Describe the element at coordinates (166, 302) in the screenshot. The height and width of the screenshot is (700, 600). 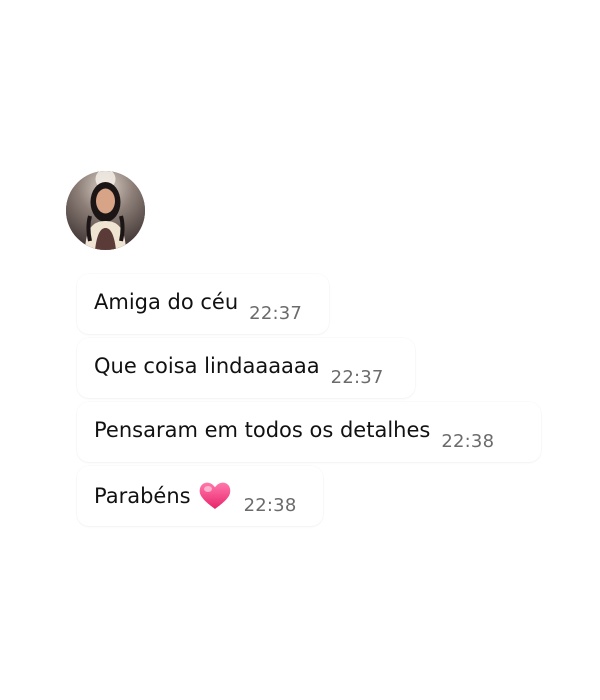
I see `message-text: Amiga do céu` at that location.